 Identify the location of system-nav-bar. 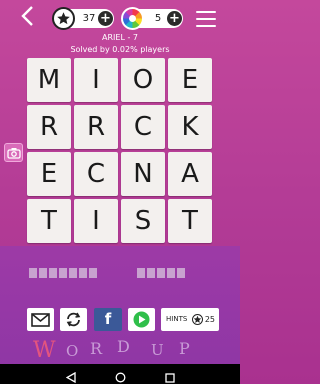
(120, 374).